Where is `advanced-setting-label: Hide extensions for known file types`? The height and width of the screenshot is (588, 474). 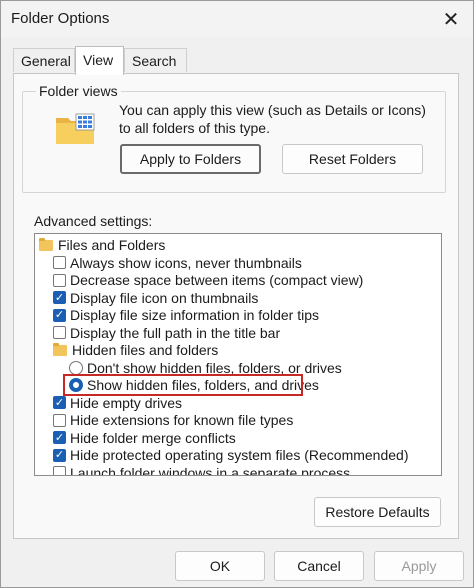 advanced-setting-label: Hide extensions for known file types is located at coordinates (182, 420).